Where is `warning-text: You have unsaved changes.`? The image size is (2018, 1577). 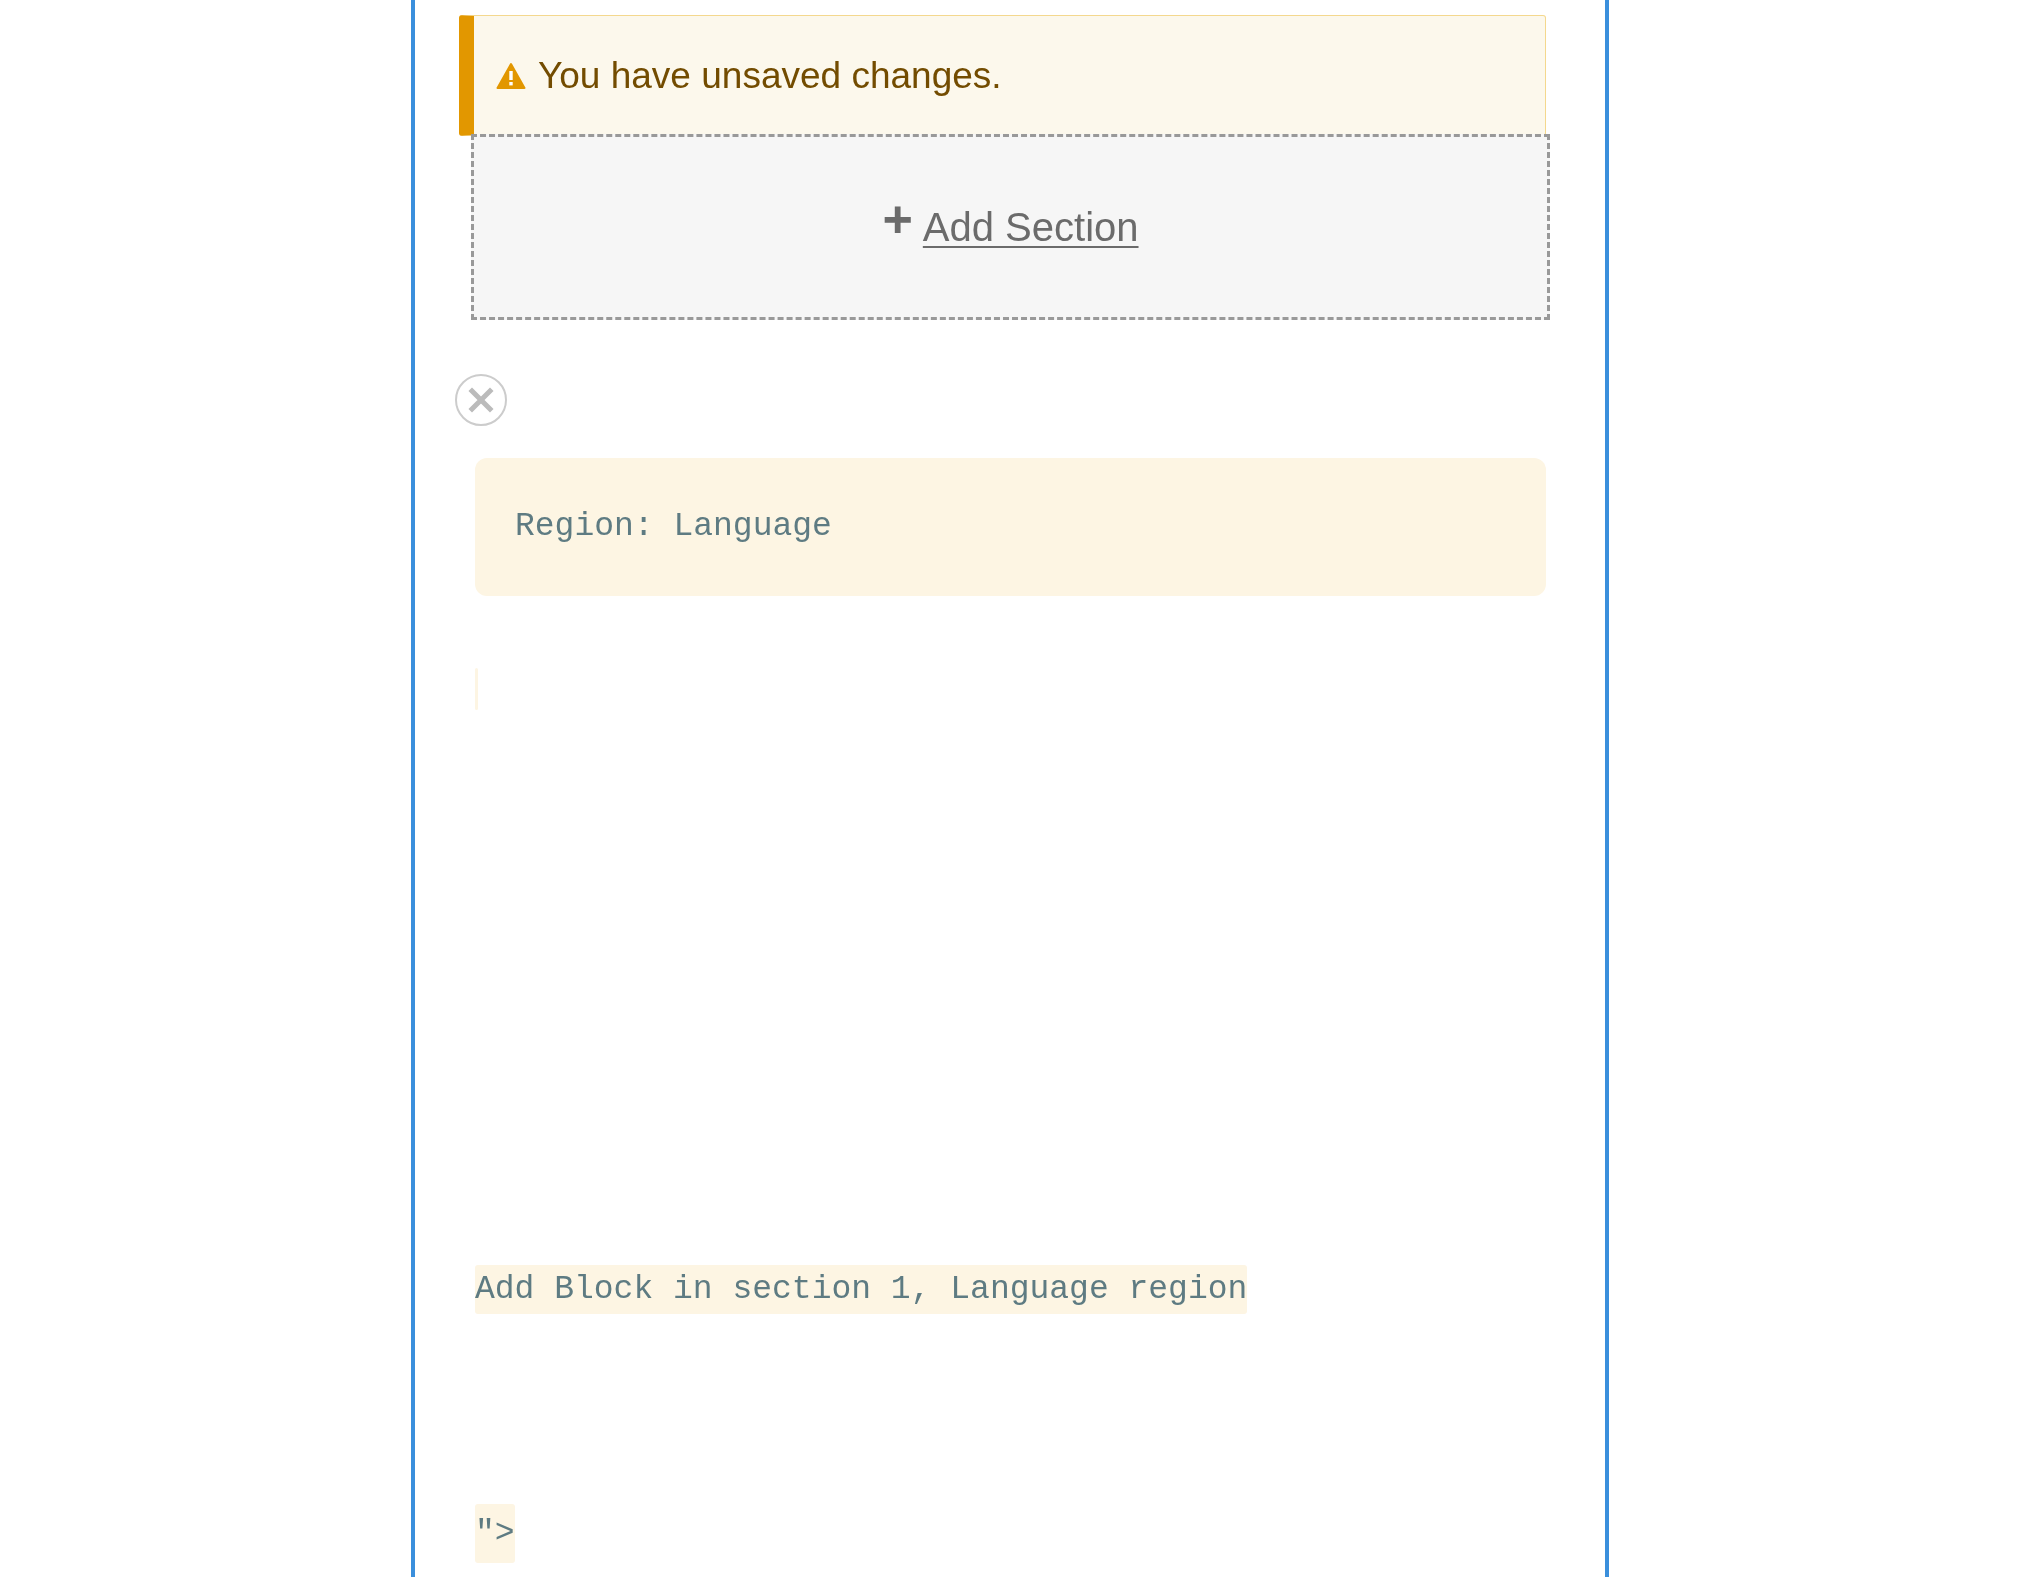 warning-text: You have unsaved changes. is located at coordinates (770, 75).